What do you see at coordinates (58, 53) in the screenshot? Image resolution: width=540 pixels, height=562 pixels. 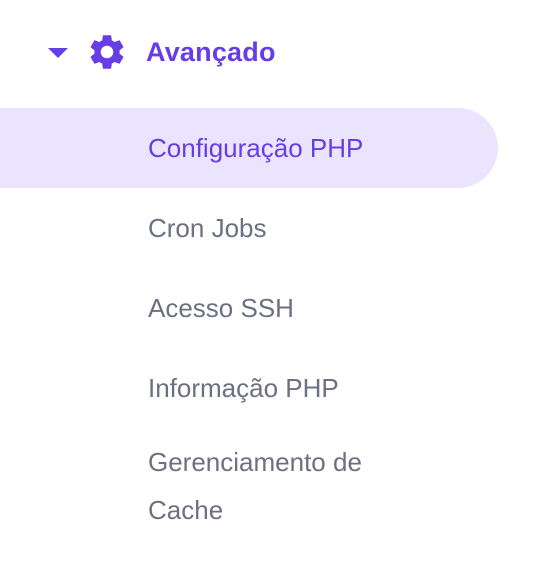 I see `caret-down-icon` at bounding box center [58, 53].